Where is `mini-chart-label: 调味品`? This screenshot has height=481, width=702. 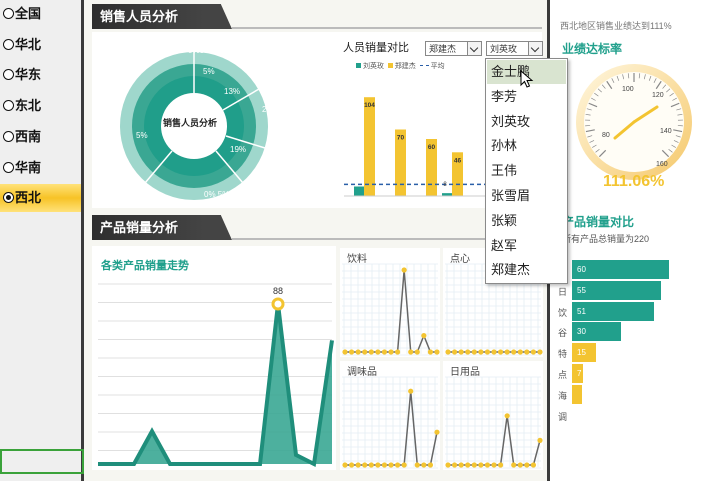
mini-chart-label: 调味品 is located at coordinates (362, 372).